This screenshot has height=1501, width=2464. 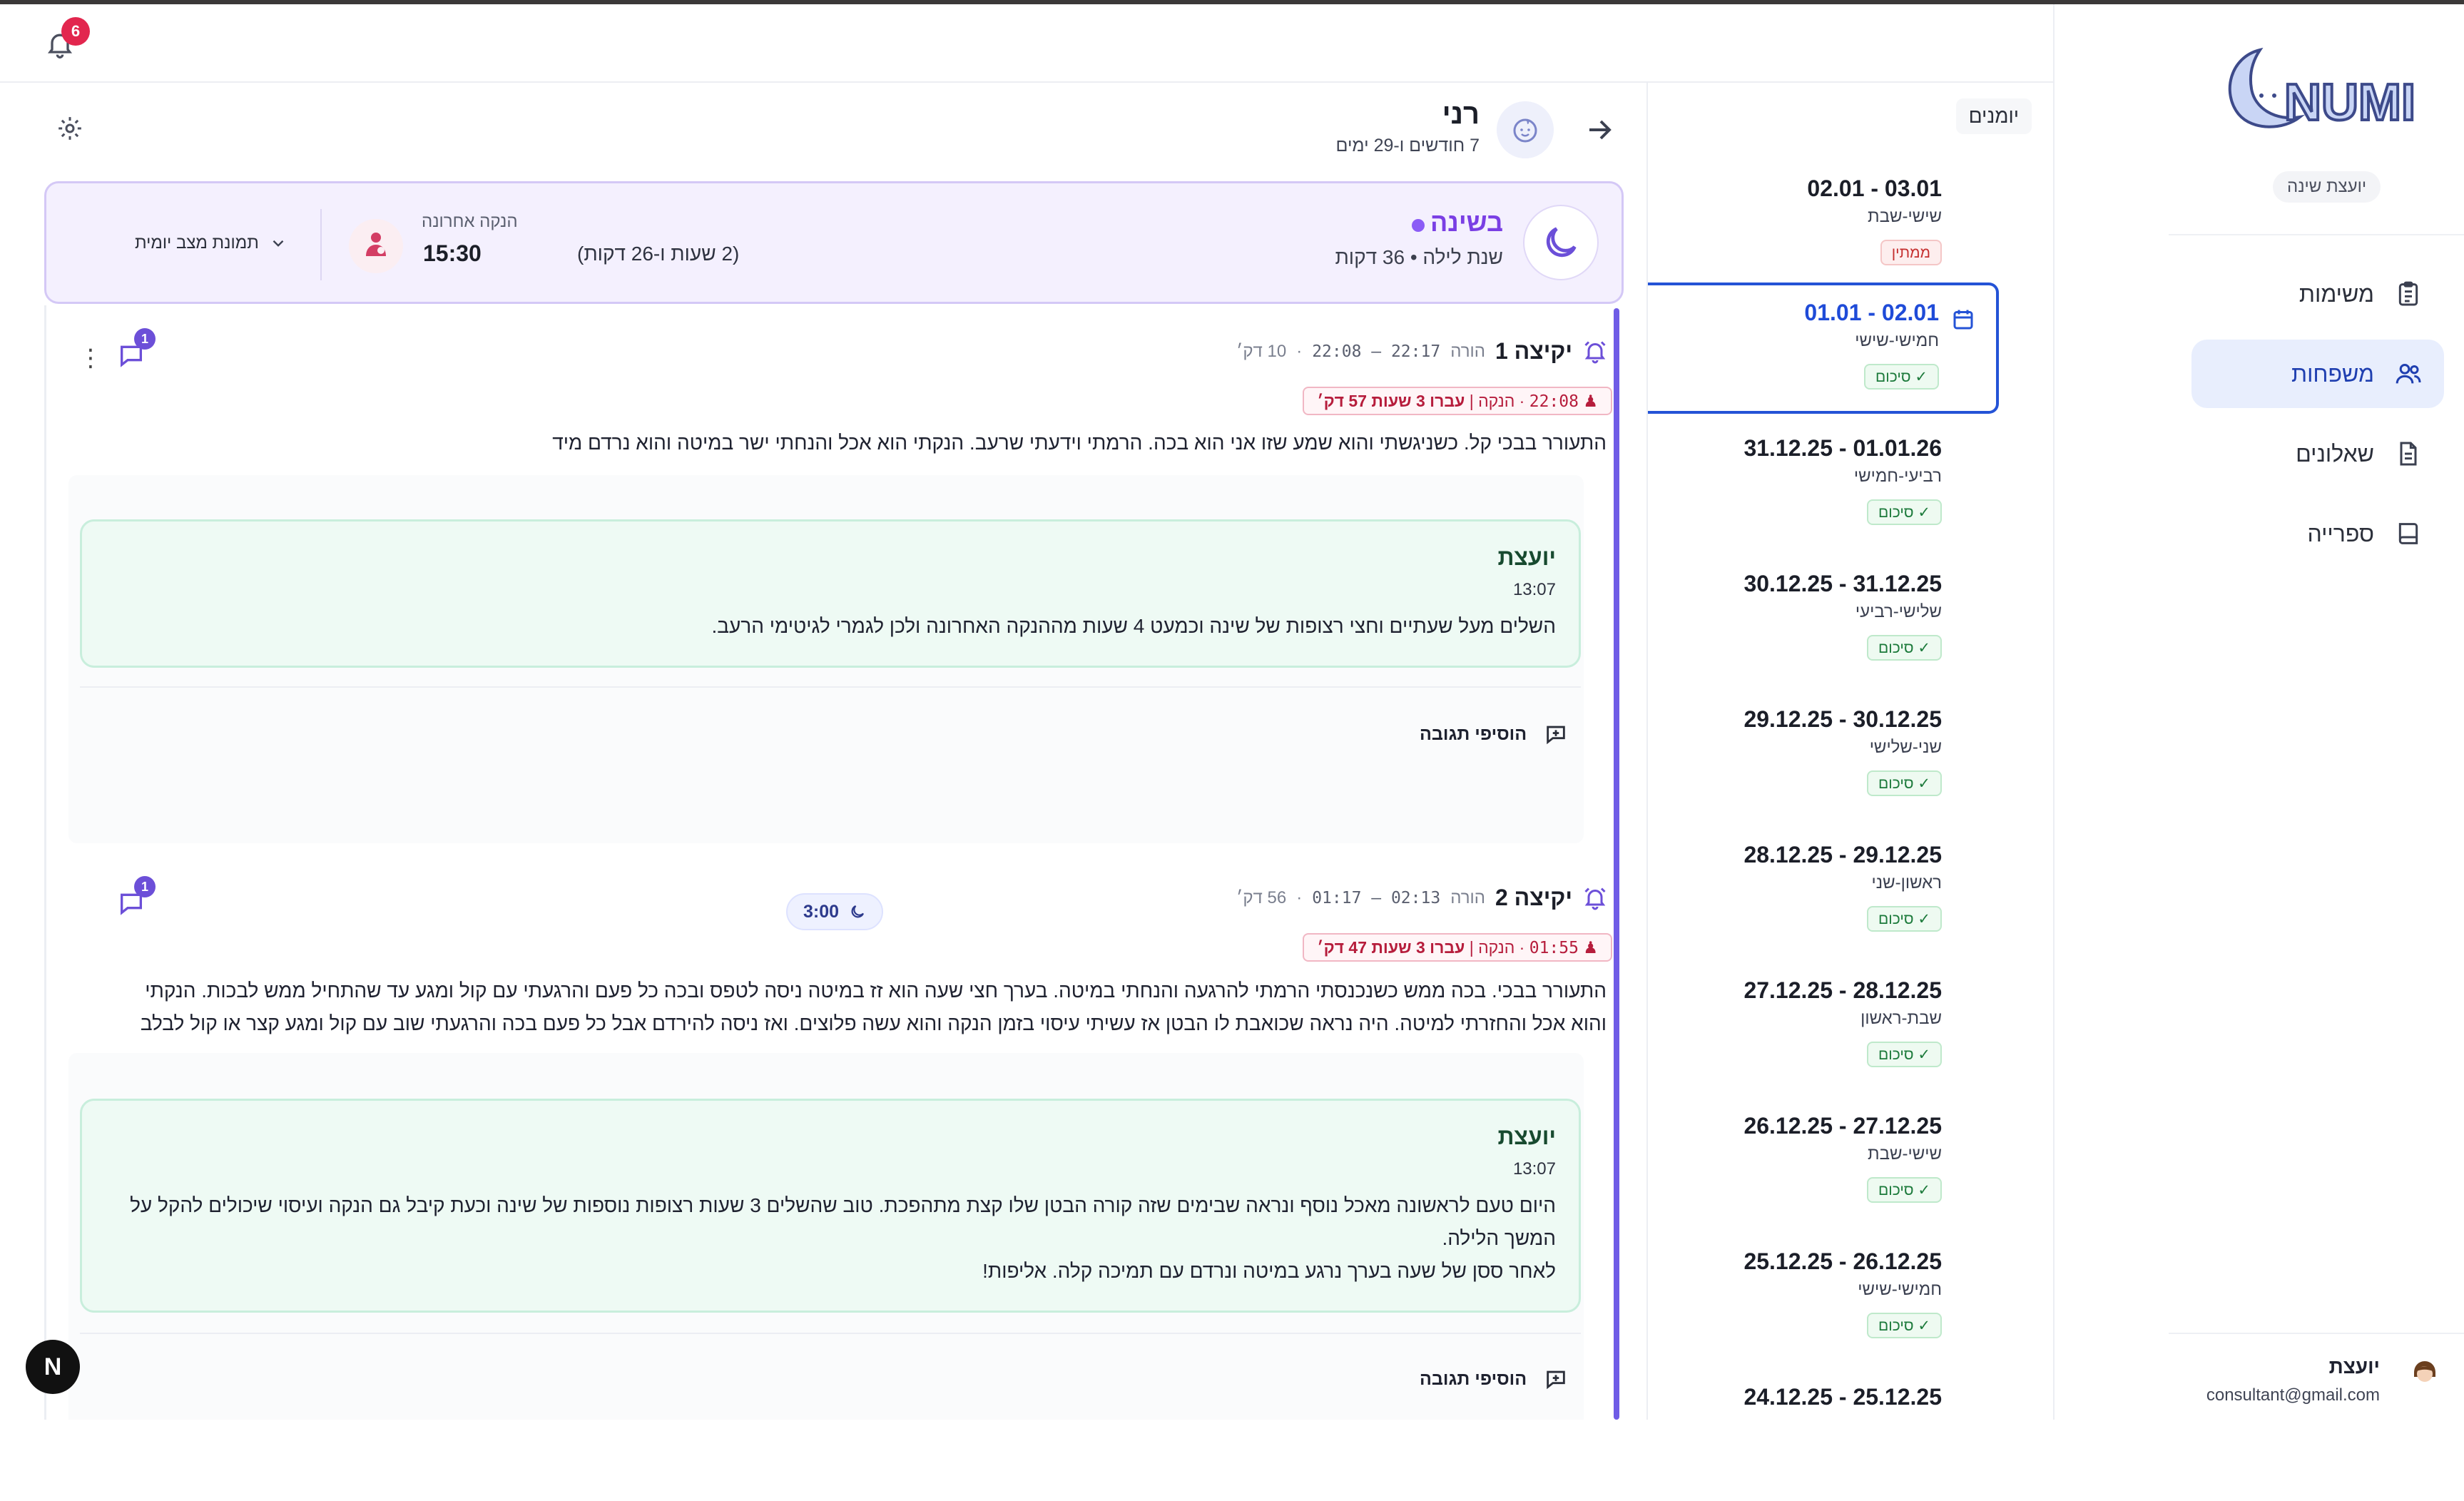 What do you see at coordinates (2317, 533) in the screenshot?
I see `nav-item-library: ספרייה` at bounding box center [2317, 533].